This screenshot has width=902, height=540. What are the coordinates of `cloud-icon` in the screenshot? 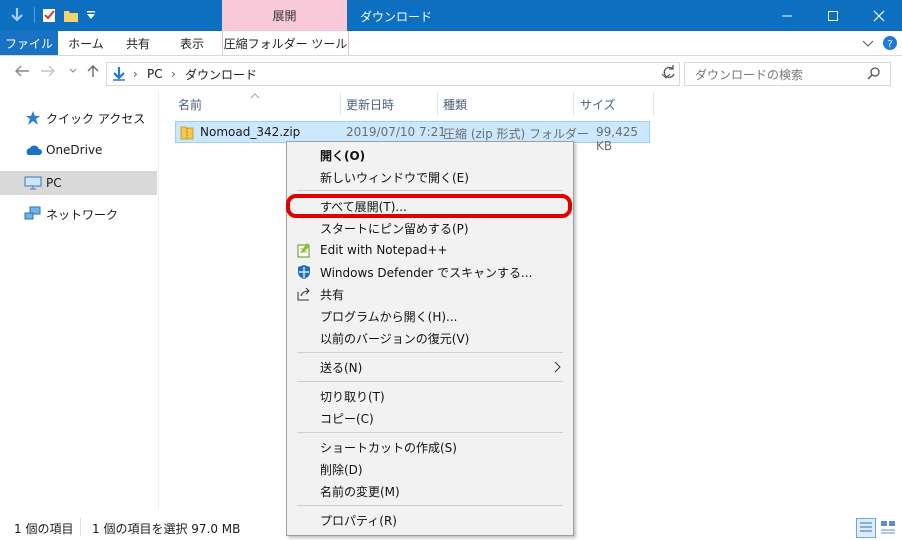 It's located at (33, 150).